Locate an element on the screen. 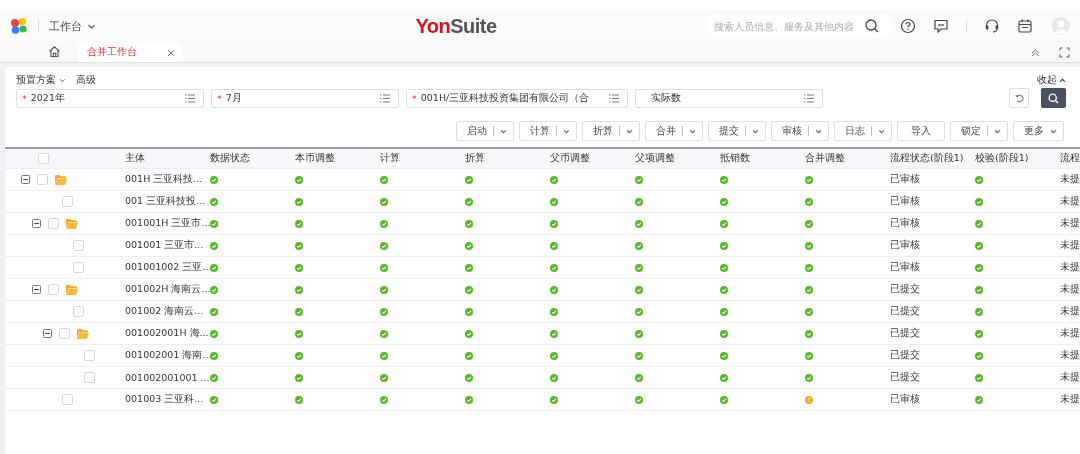 The height and width of the screenshot is (454, 1080). reset-button is located at coordinates (1019, 98).